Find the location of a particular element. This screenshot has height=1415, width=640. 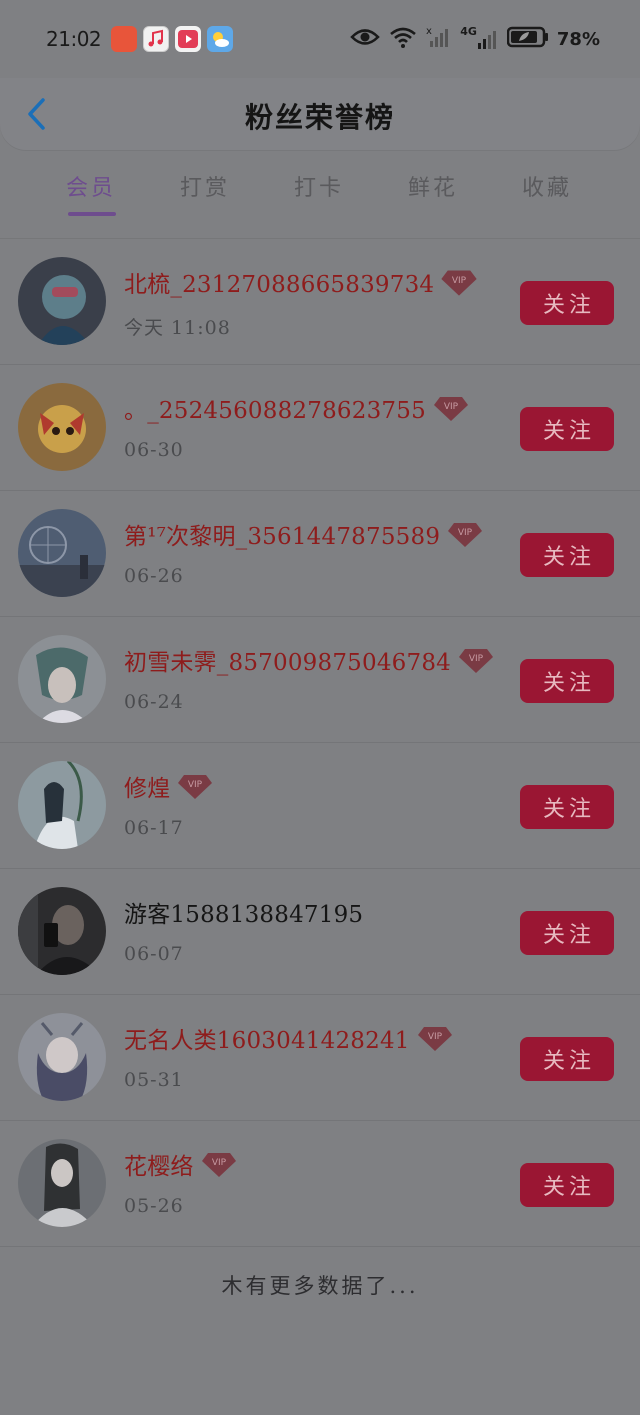

tab-bar: 会员 打赏 打卡 鲜花 收藏 is located at coordinates (320, 195).